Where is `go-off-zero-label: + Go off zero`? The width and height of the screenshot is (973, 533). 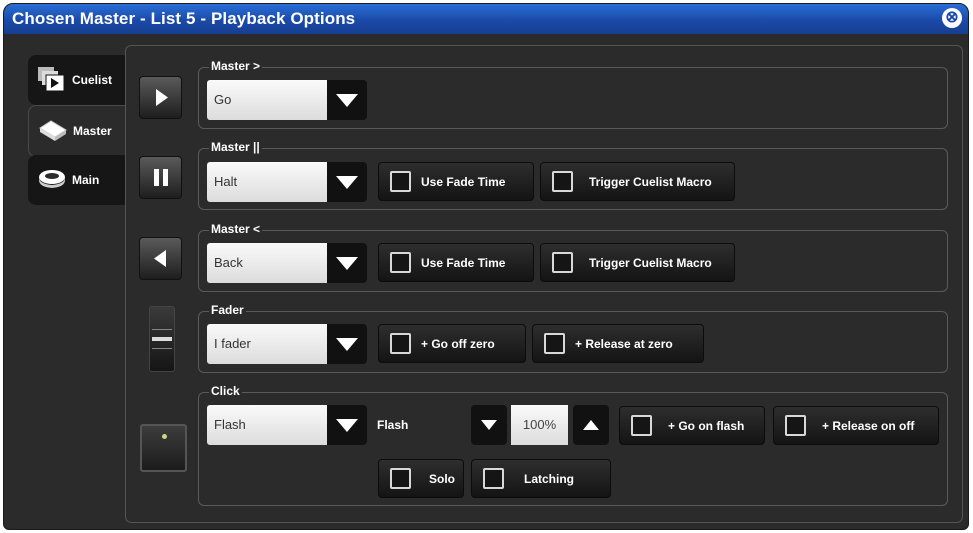 go-off-zero-label: + Go off zero is located at coordinates (458, 344).